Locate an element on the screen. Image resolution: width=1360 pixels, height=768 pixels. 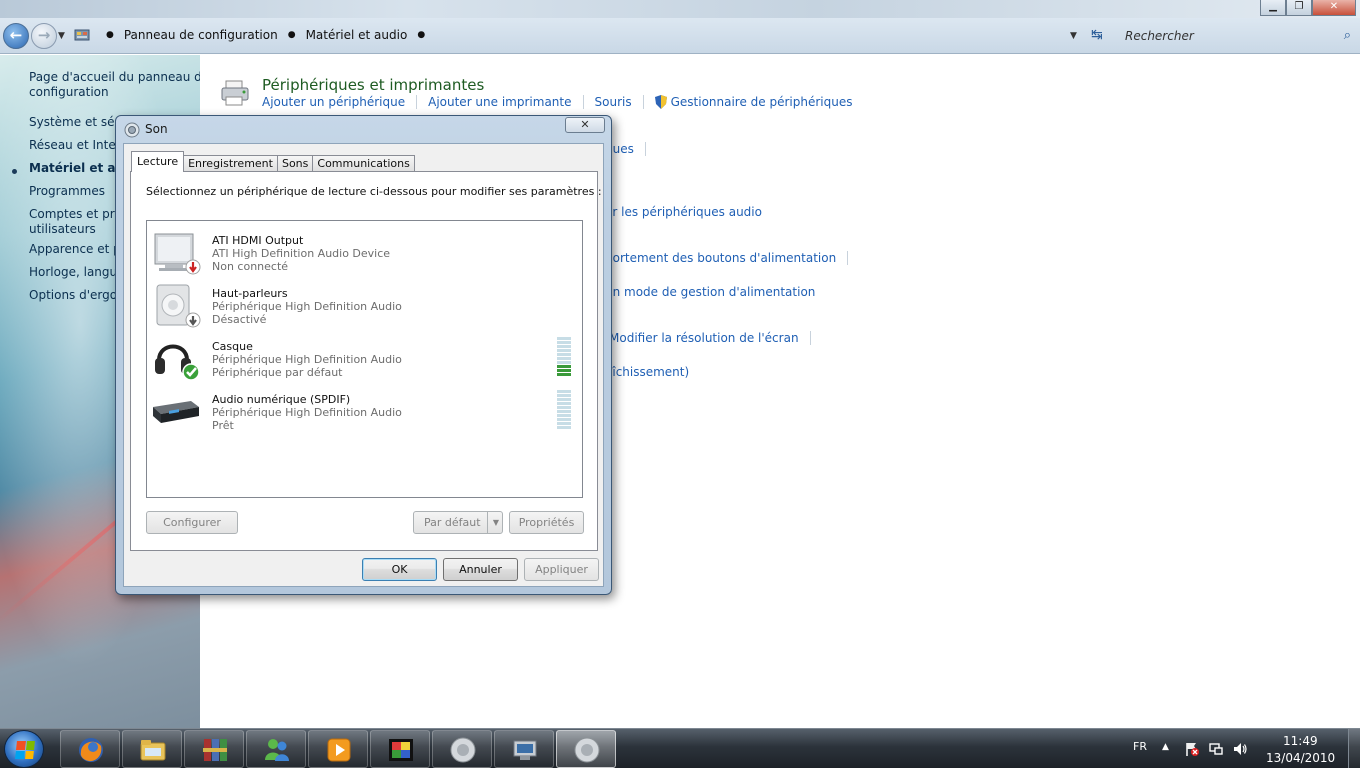
start-button is located at coordinates (24, 749).